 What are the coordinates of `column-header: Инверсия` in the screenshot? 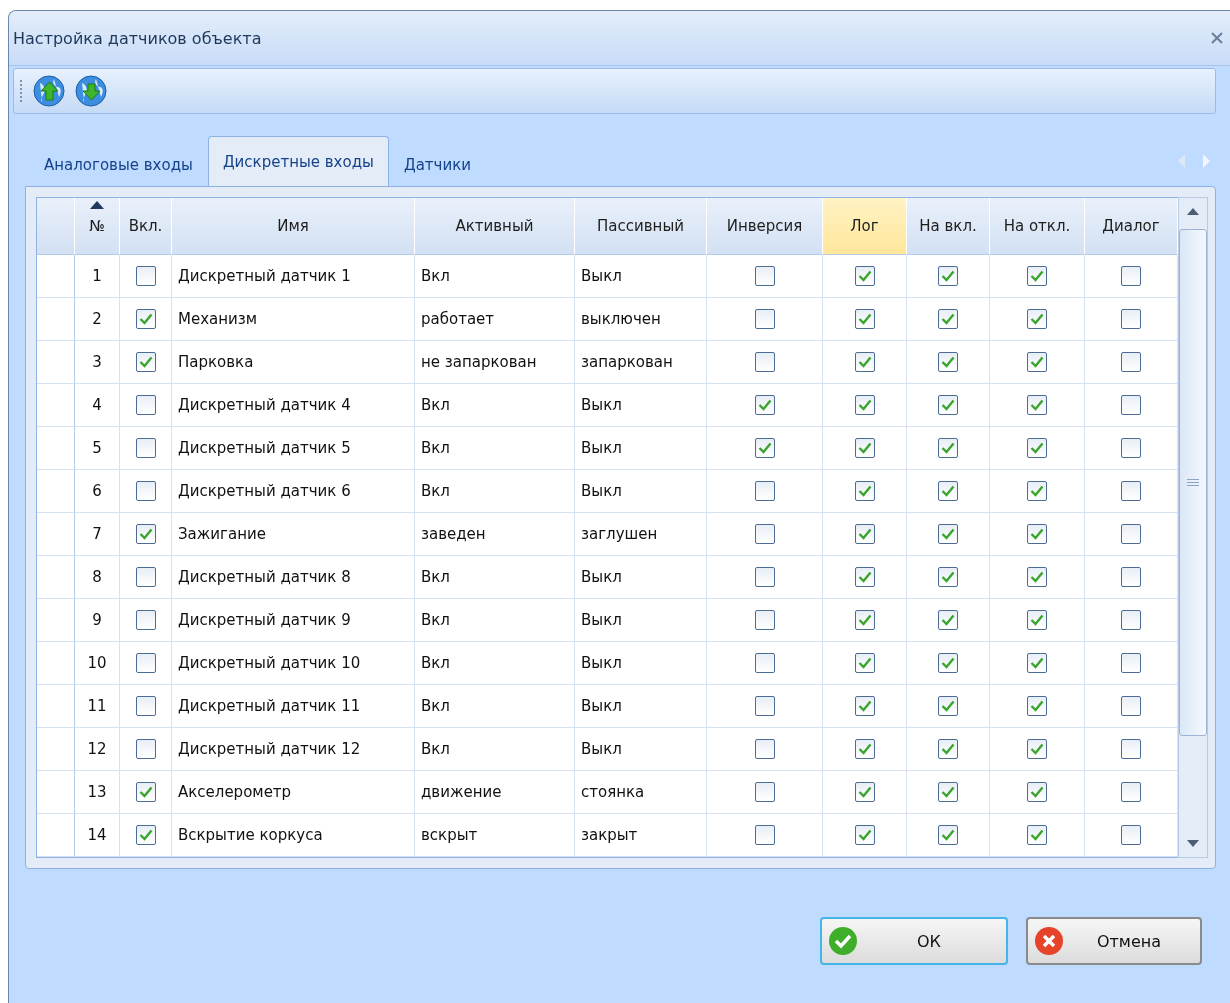 It's located at (765, 226).